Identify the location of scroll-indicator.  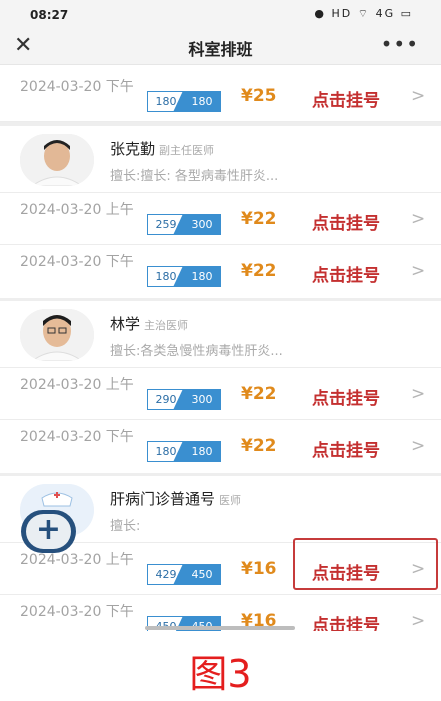
(220, 628).